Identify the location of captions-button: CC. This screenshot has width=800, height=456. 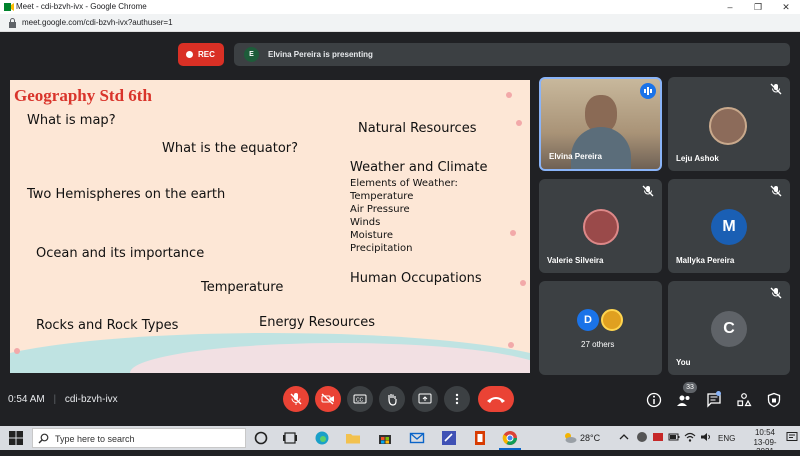
(360, 399).